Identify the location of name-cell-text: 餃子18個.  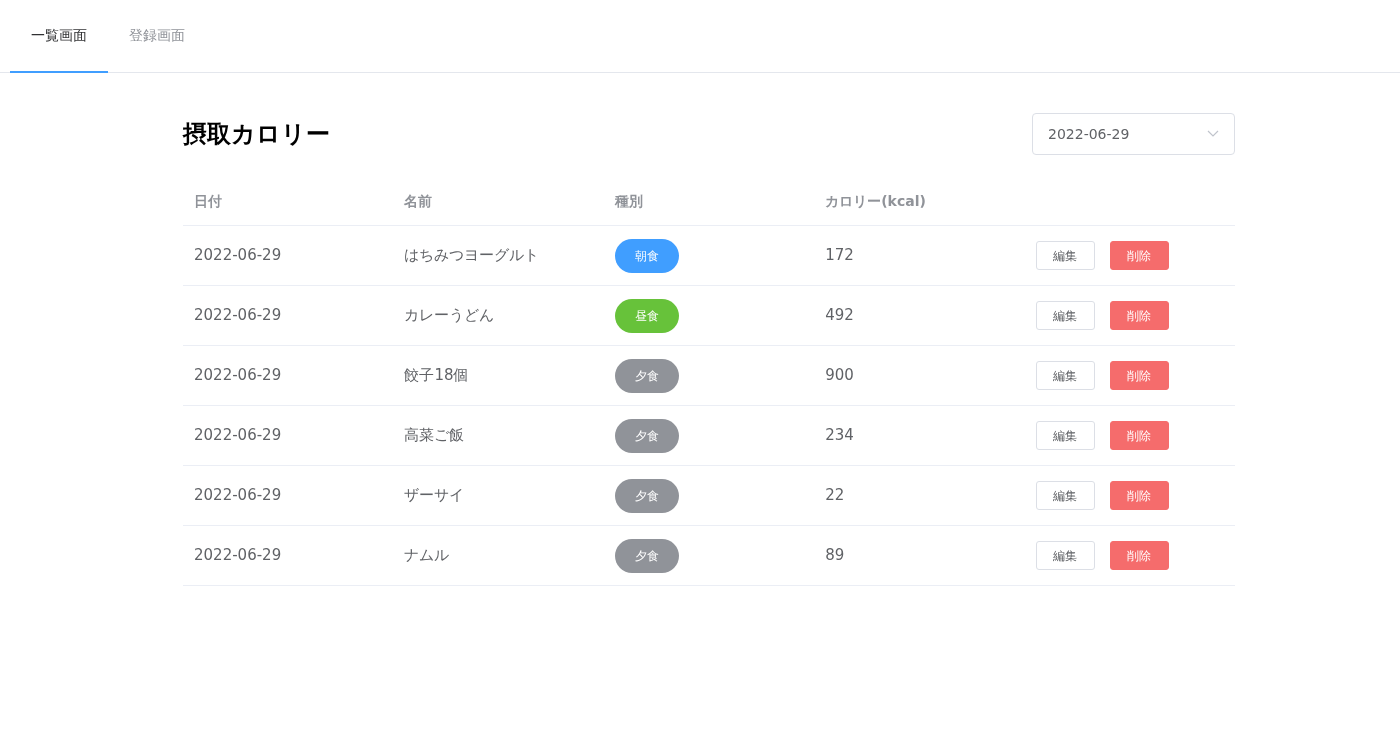
(436, 376).